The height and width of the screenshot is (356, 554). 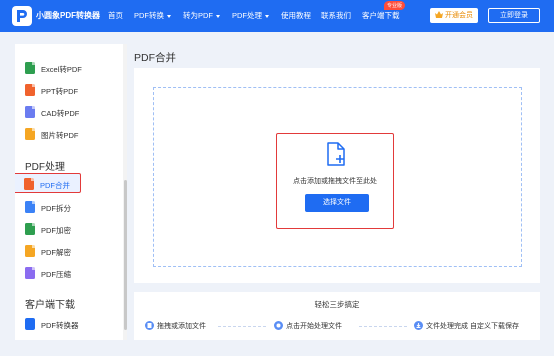 What do you see at coordinates (337, 304) in the screenshot?
I see `steps-title: 轻松三步搞定` at bounding box center [337, 304].